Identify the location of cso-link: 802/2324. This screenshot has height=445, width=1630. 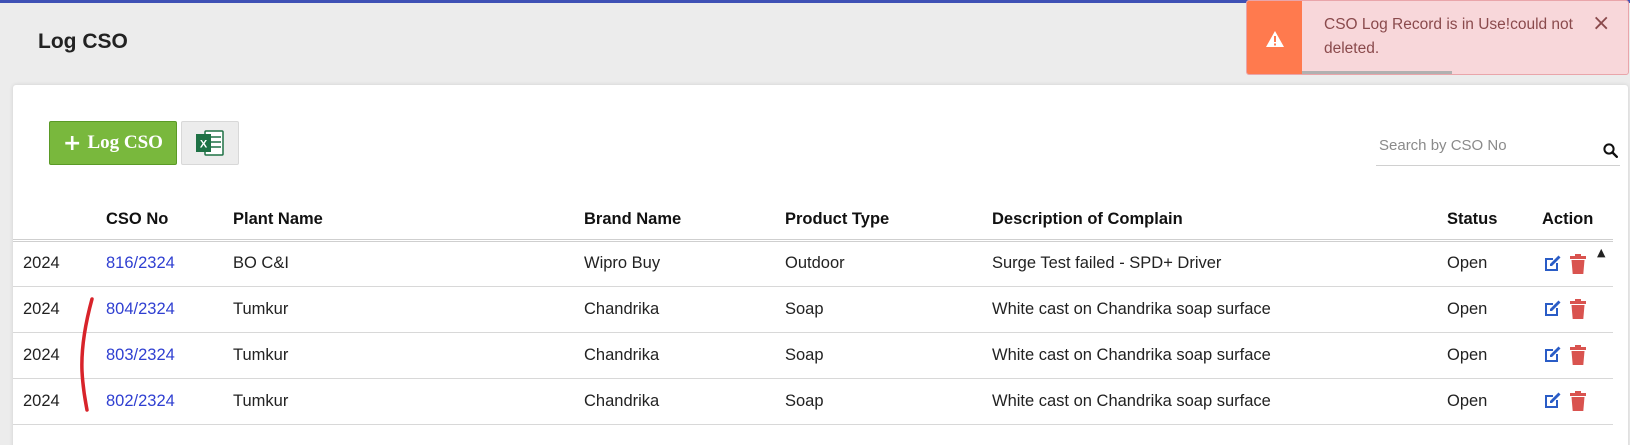
(140, 401).